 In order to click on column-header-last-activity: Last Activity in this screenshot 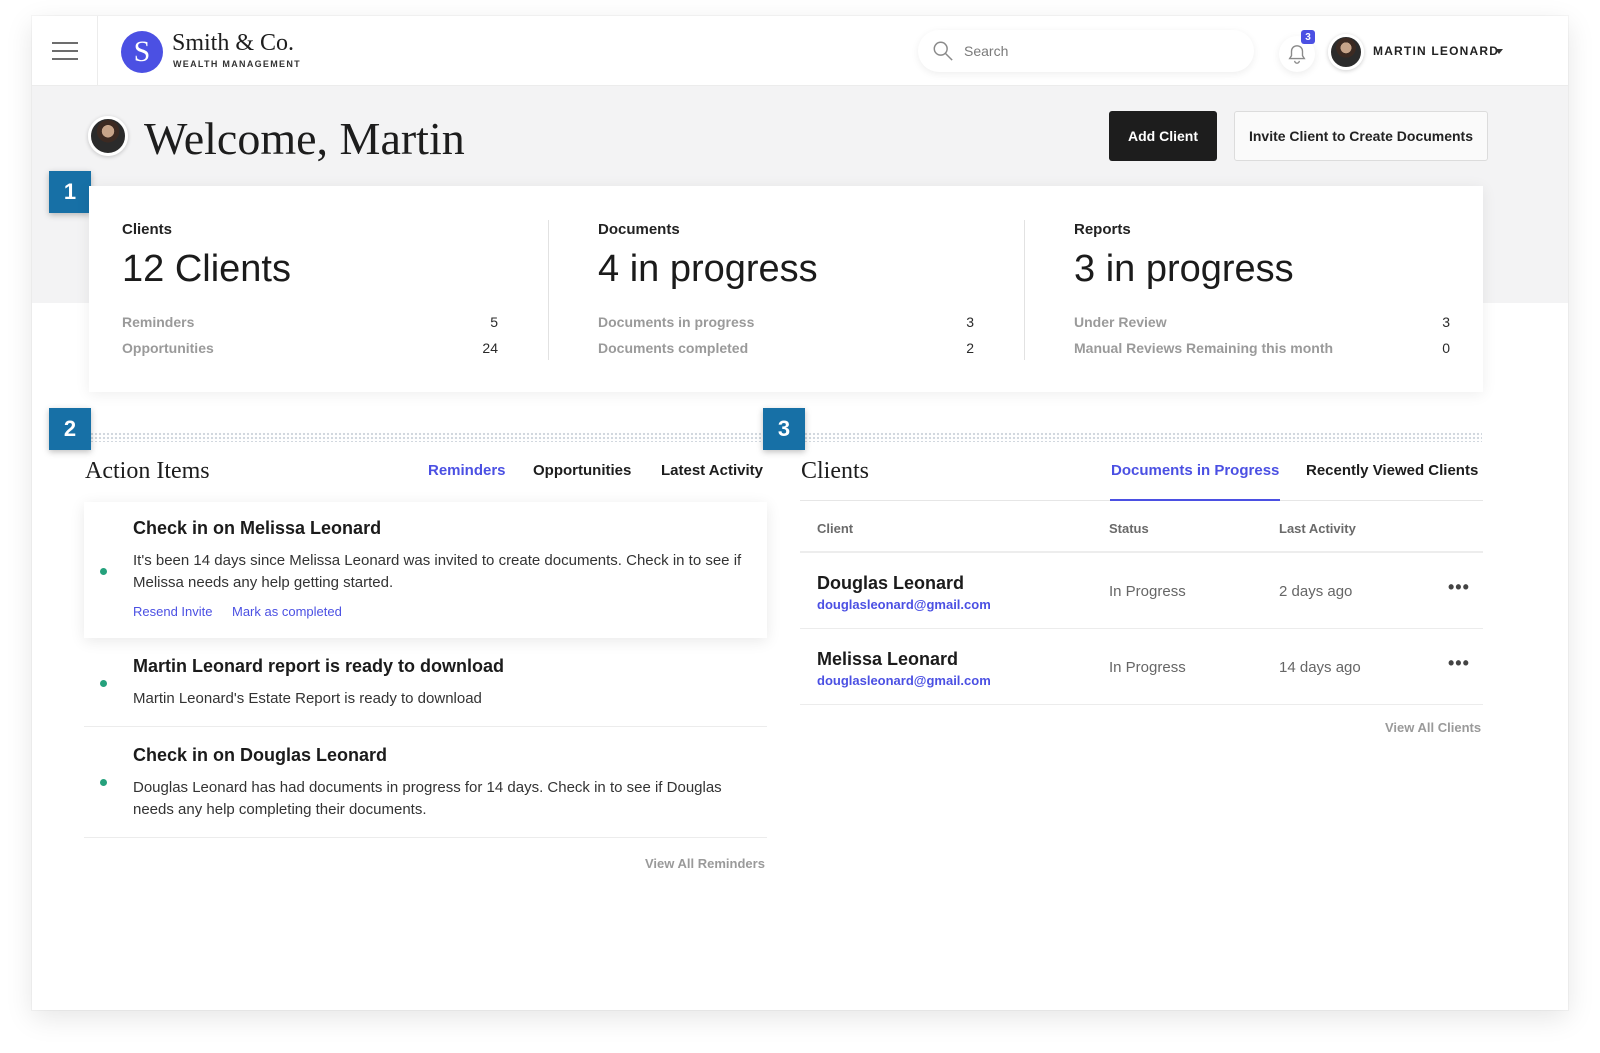, I will do `click(1317, 528)`.